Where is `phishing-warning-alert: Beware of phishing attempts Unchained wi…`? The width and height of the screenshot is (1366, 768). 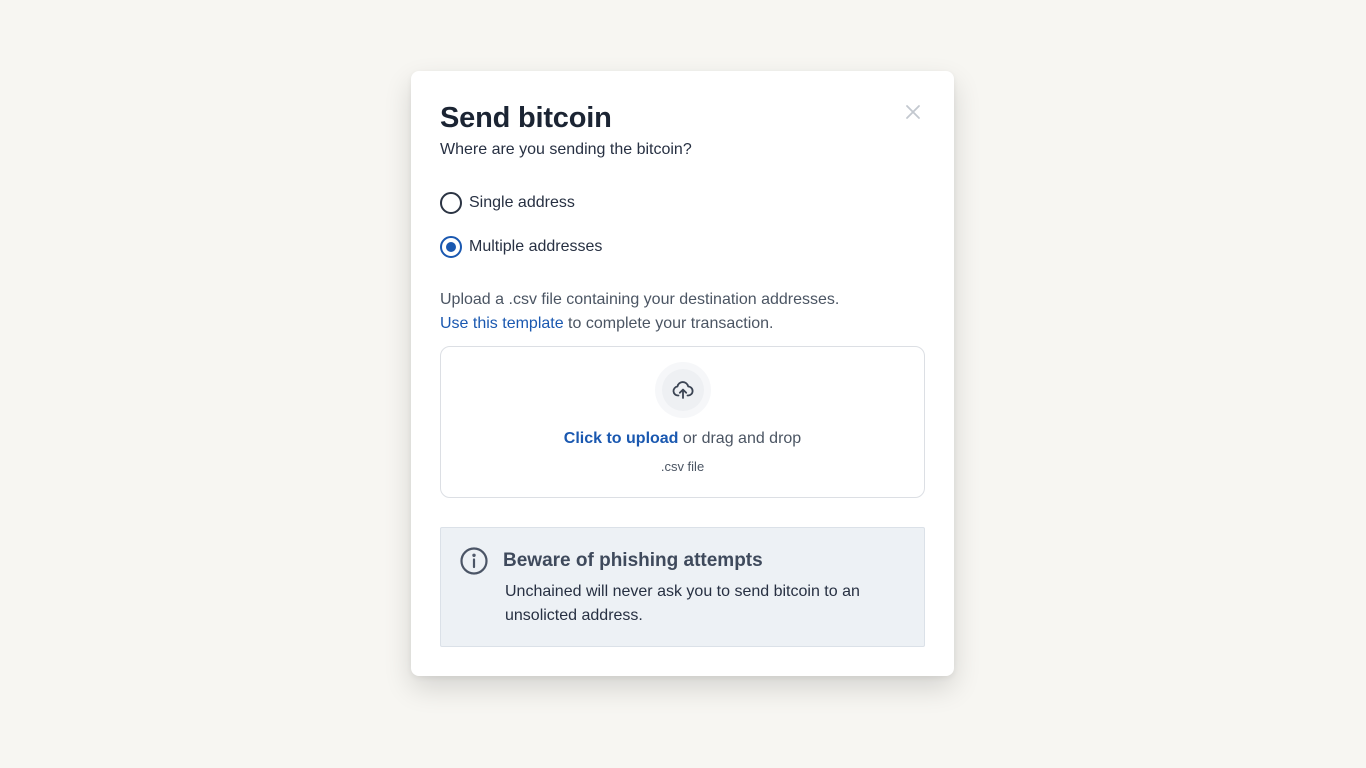 phishing-warning-alert: Beware of phishing attempts Unchained wi… is located at coordinates (682, 587).